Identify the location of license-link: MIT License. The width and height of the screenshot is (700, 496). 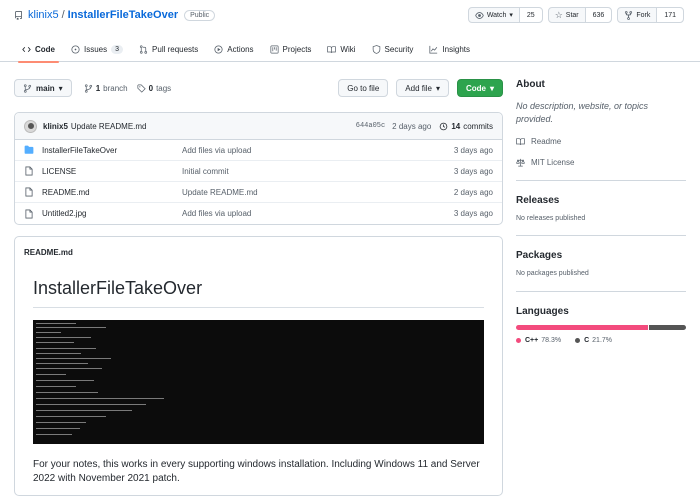
(601, 162).